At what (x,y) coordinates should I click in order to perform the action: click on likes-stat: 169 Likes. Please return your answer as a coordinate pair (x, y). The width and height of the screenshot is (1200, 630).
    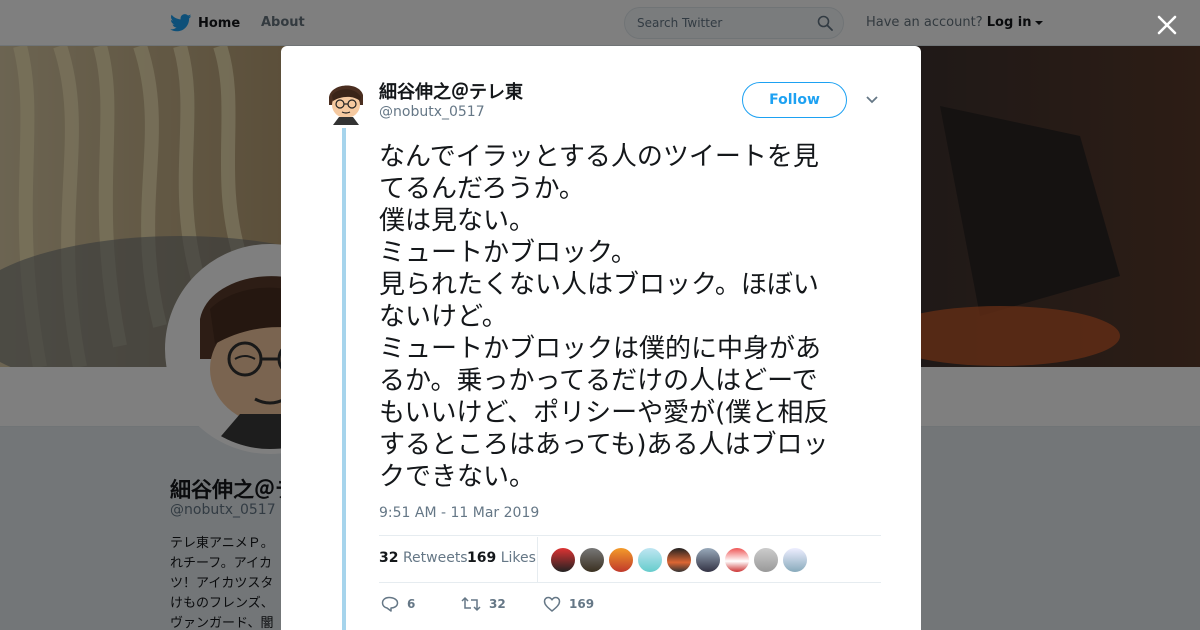
    Looking at the image, I should click on (501, 558).